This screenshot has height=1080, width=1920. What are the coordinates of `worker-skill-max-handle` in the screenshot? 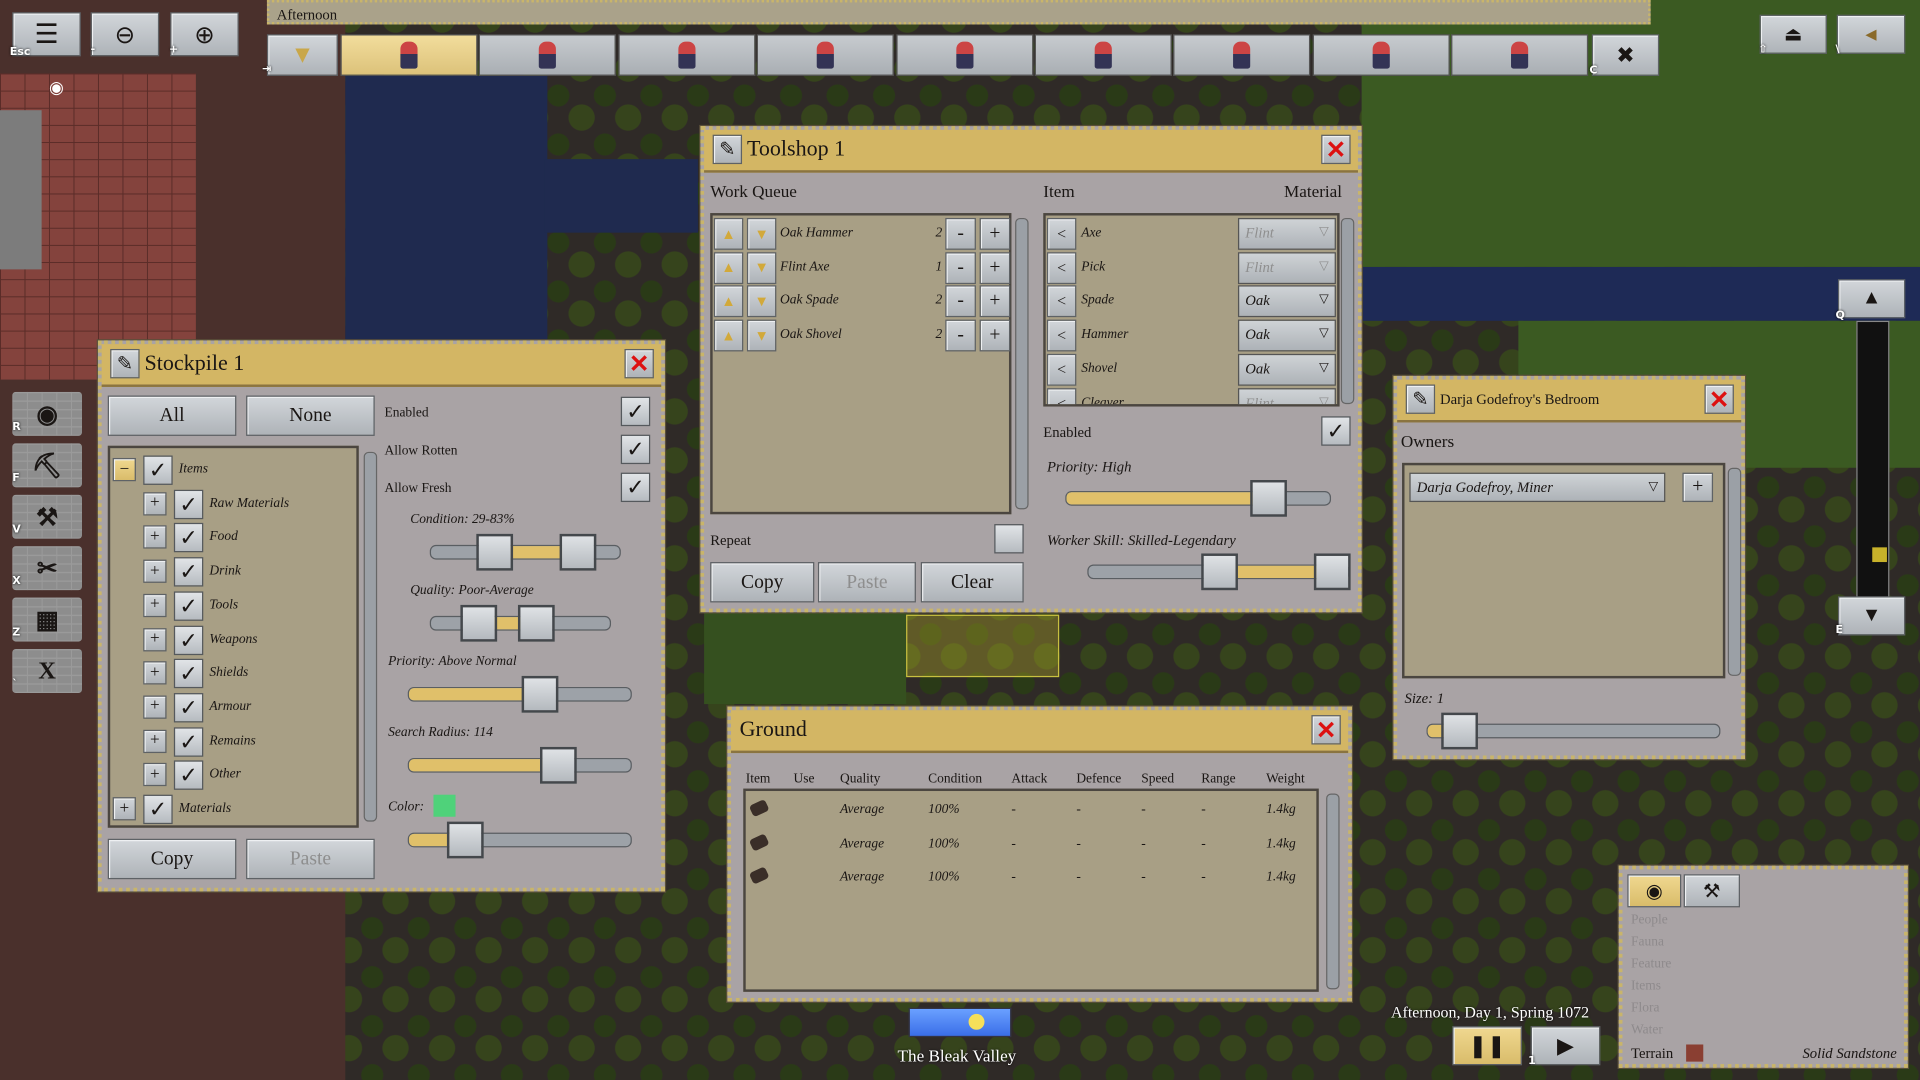 It's located at (1332, 572).